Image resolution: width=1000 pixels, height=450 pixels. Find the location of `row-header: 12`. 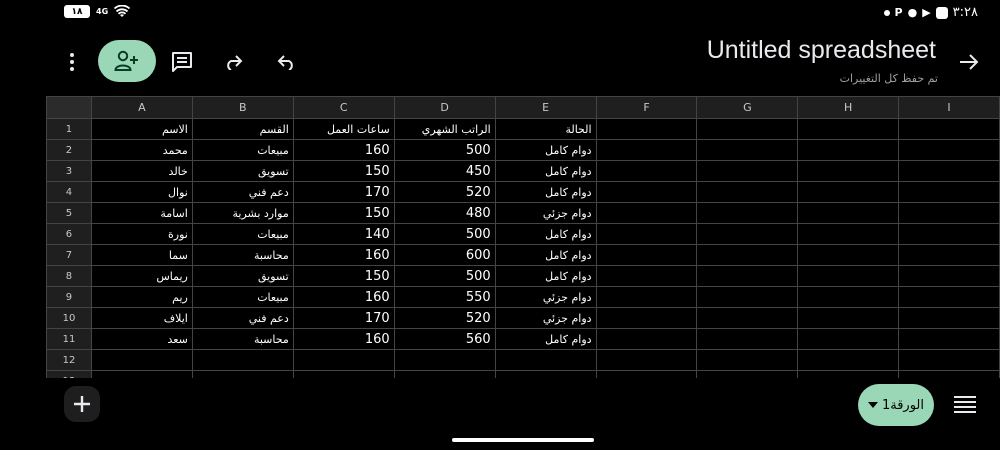

row-header: 12 is located at coordinates (69, 360).